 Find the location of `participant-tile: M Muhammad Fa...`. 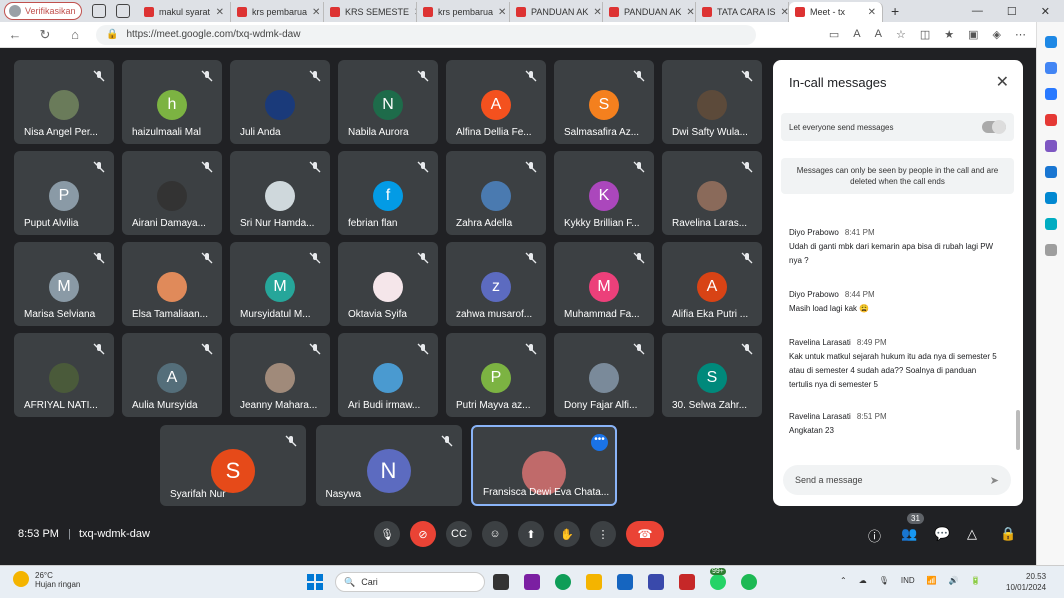

participant-tile: M Muhammad Fa... is located at coordinates (604, 284).